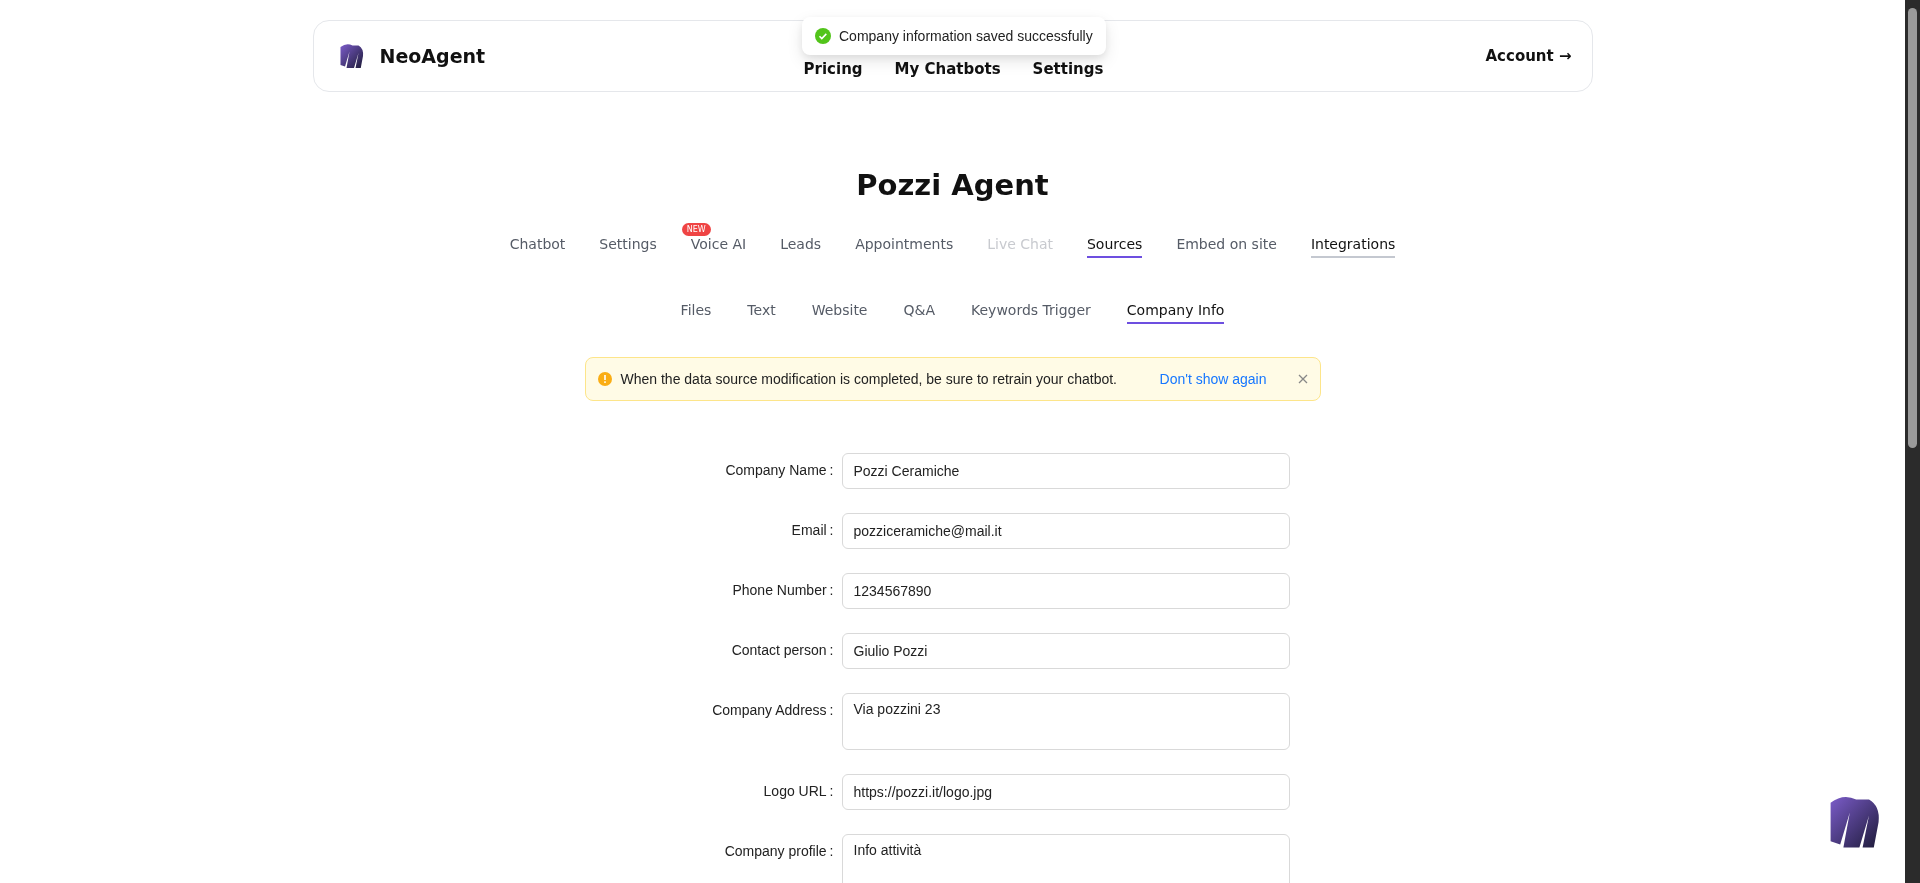  I want to click on tab: Appointments, so click(904, 247).